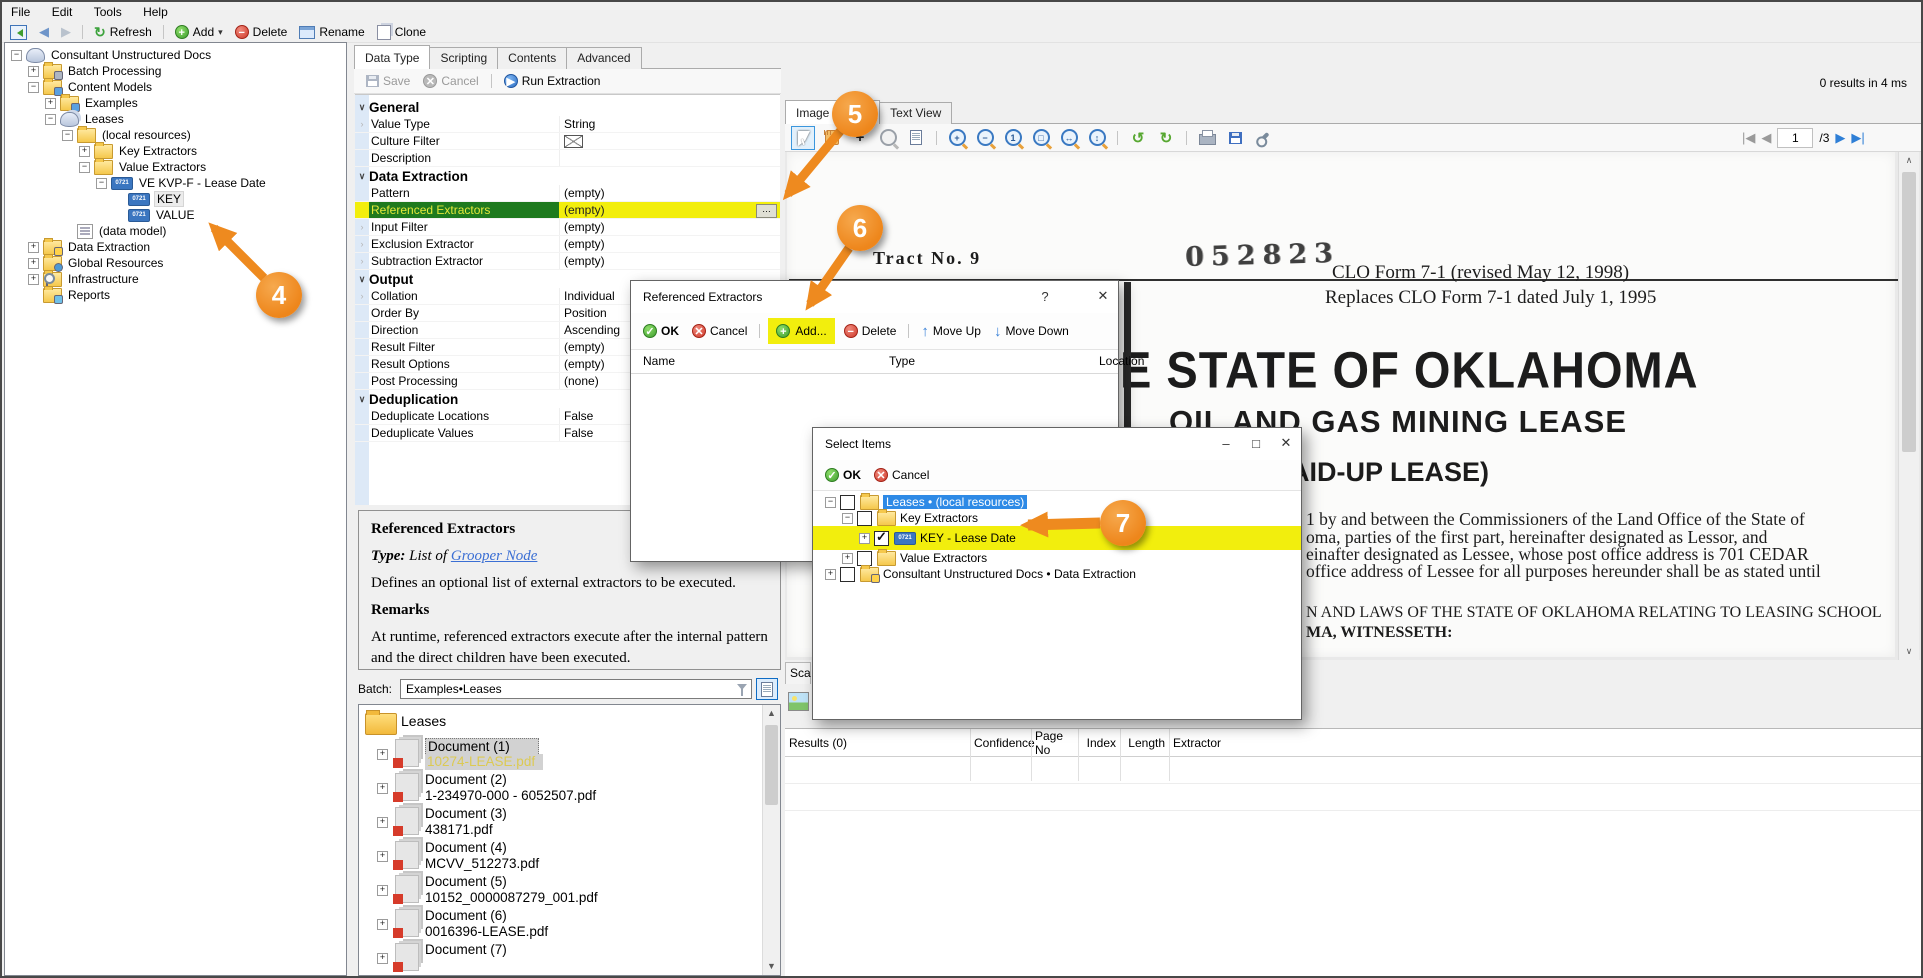 Image resolution: width=1923 pixels, height=978 pixels. Describe the element at coordinates (1235, 138) in the screenshot. I see `save-image-button` at that location.